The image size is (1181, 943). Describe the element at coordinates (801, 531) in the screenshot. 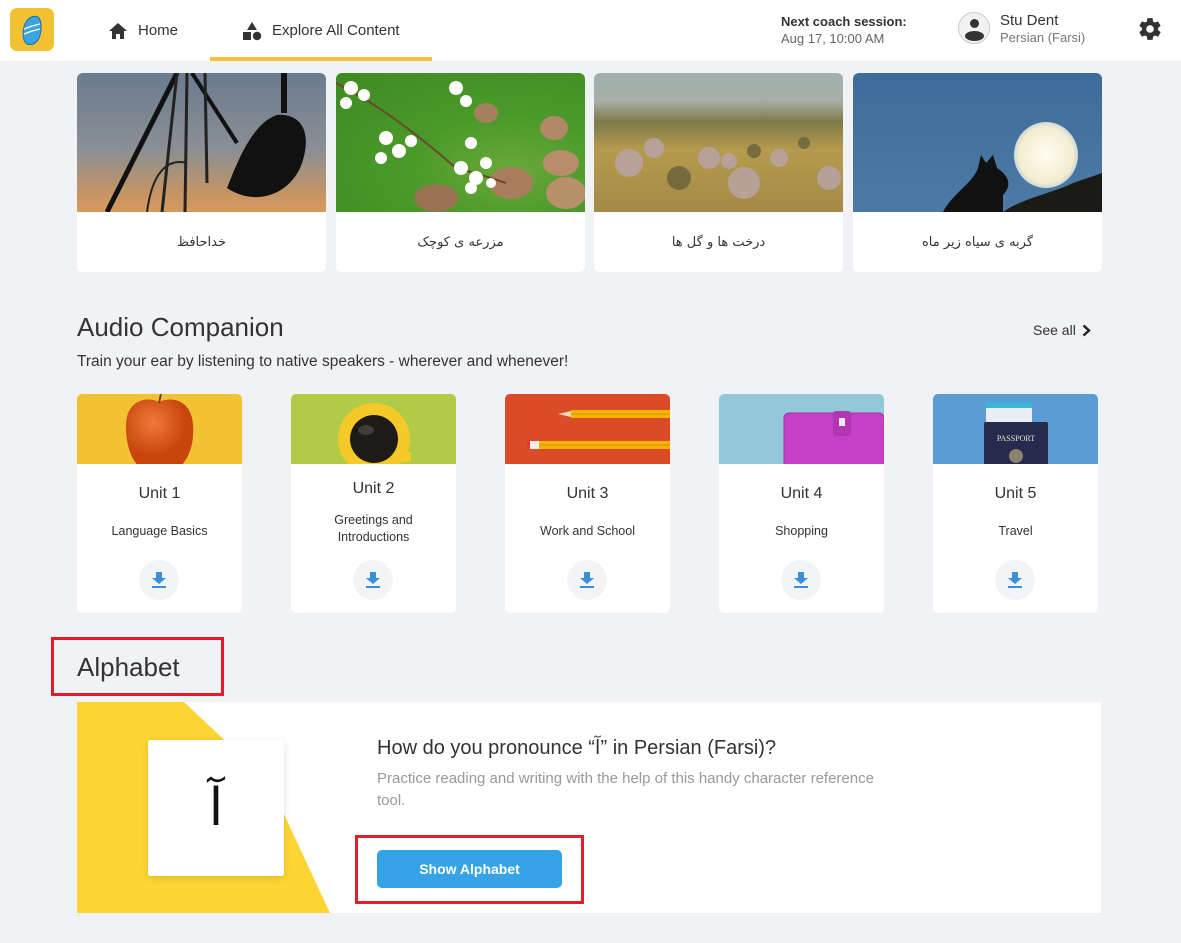

I see `unit-topic: Shopping` at that location.